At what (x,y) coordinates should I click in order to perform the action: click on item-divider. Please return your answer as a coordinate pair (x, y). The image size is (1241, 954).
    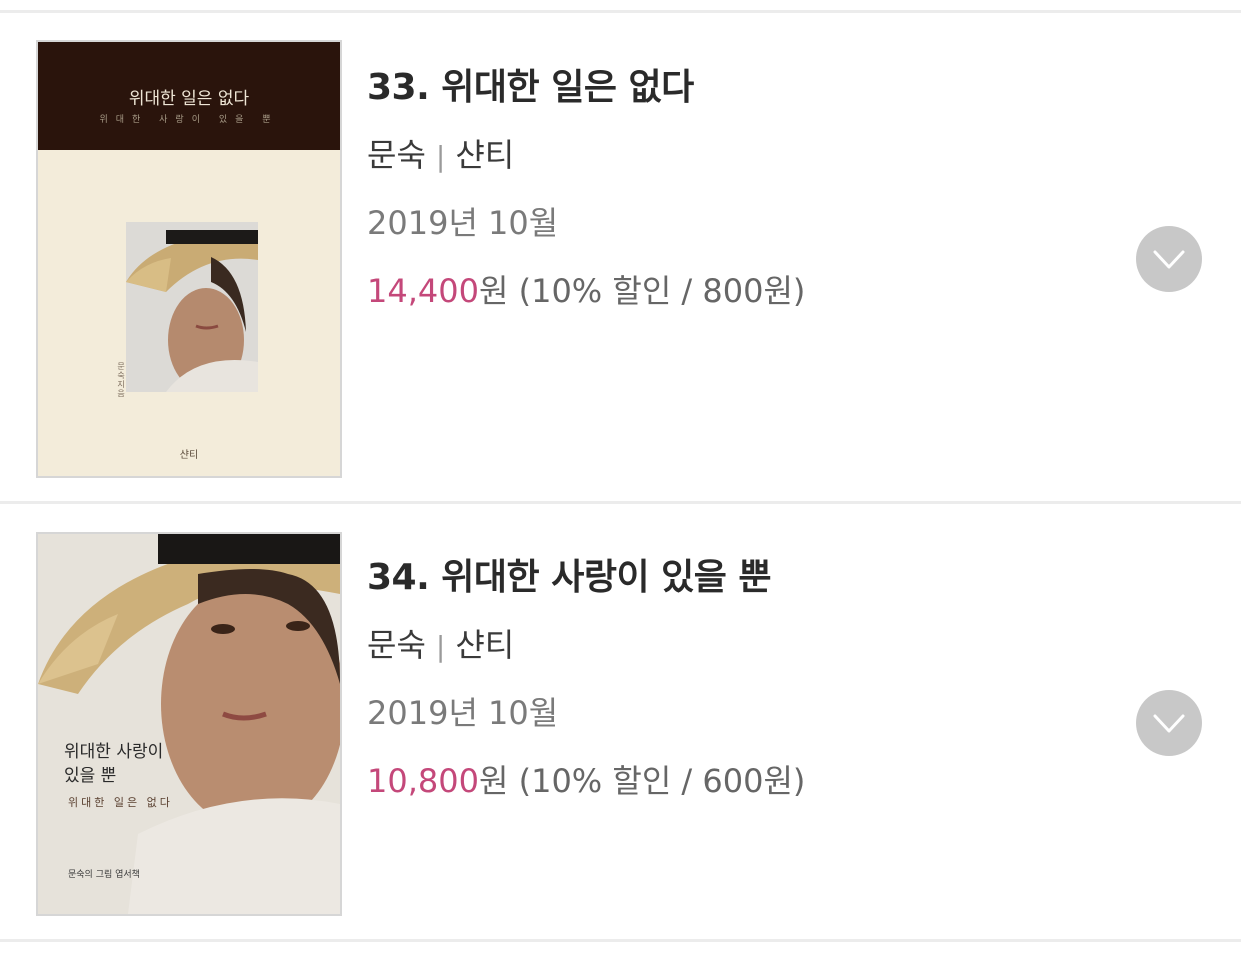
    Looking at the image, I should click on (620, 502).